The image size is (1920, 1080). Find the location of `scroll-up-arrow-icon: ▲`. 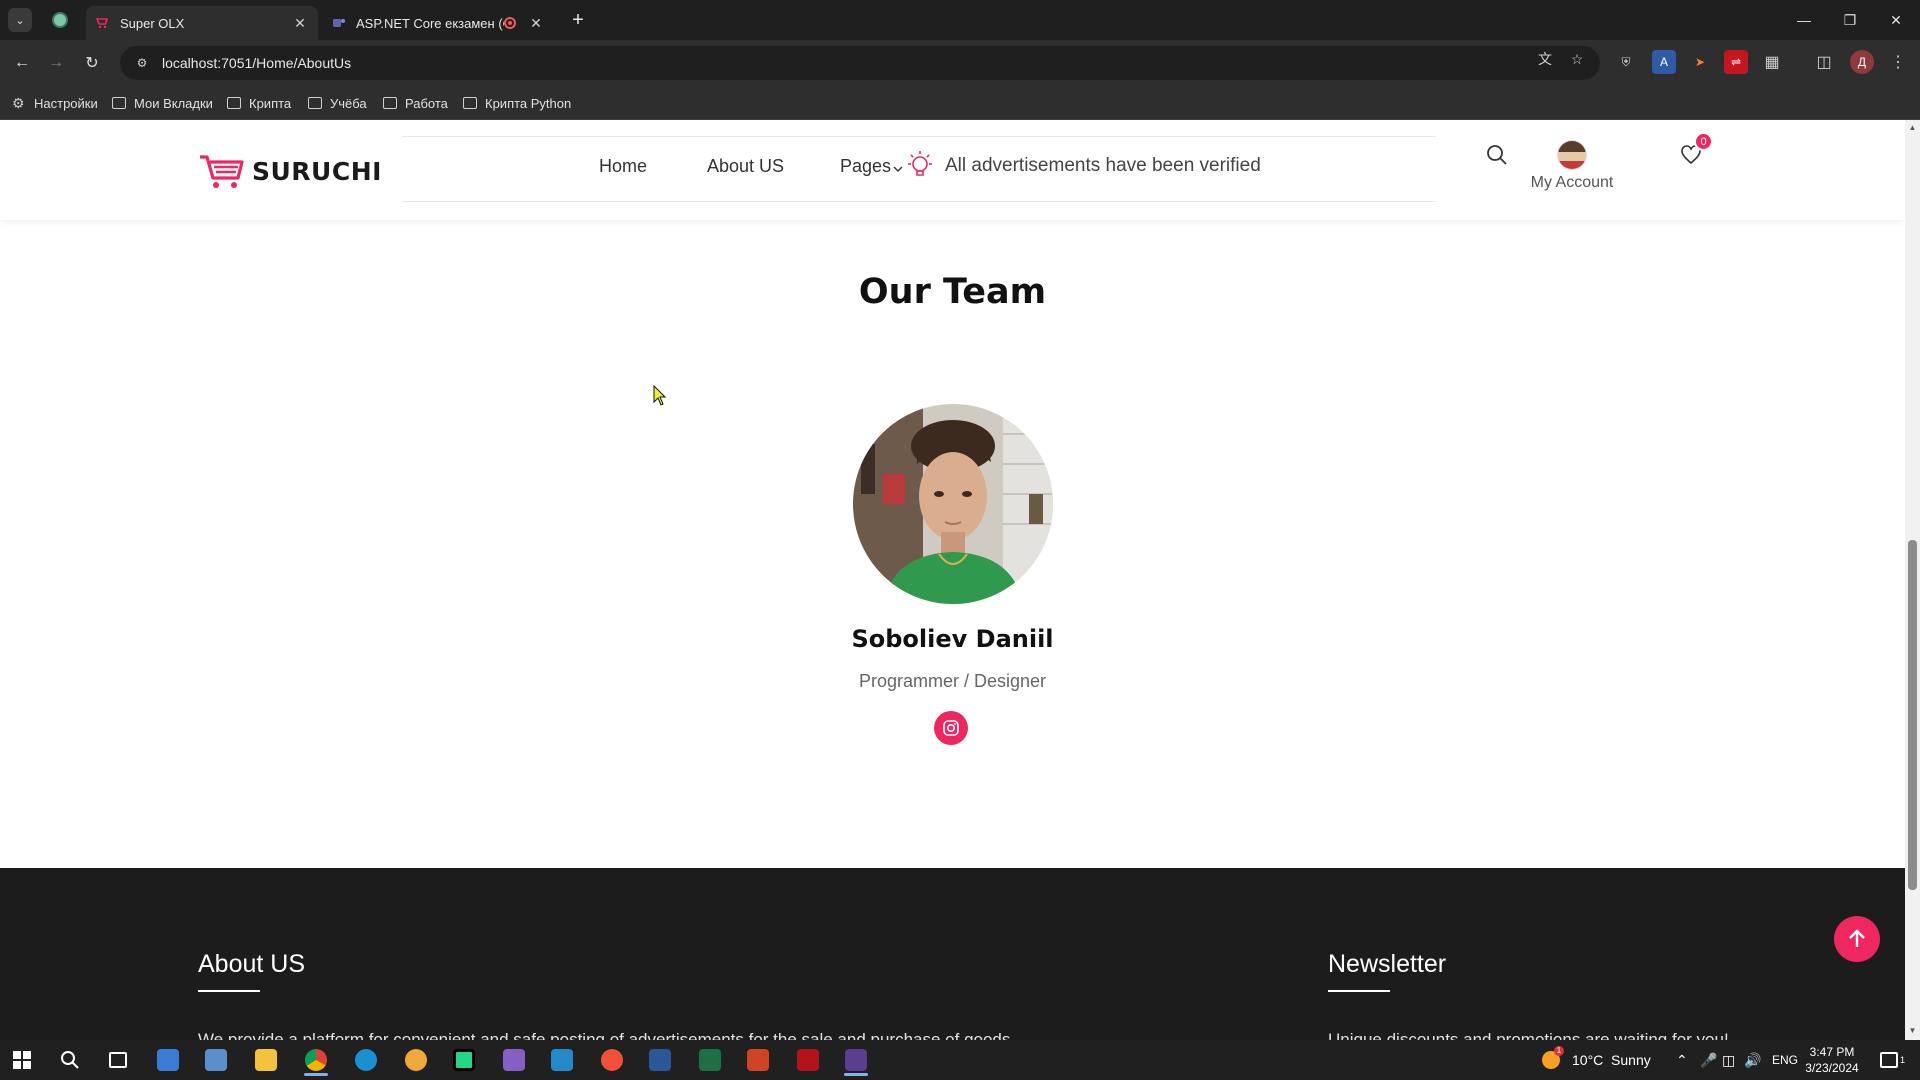

scroll-up-arrow-icon: ▲ is located at coordinates (1912, 127).